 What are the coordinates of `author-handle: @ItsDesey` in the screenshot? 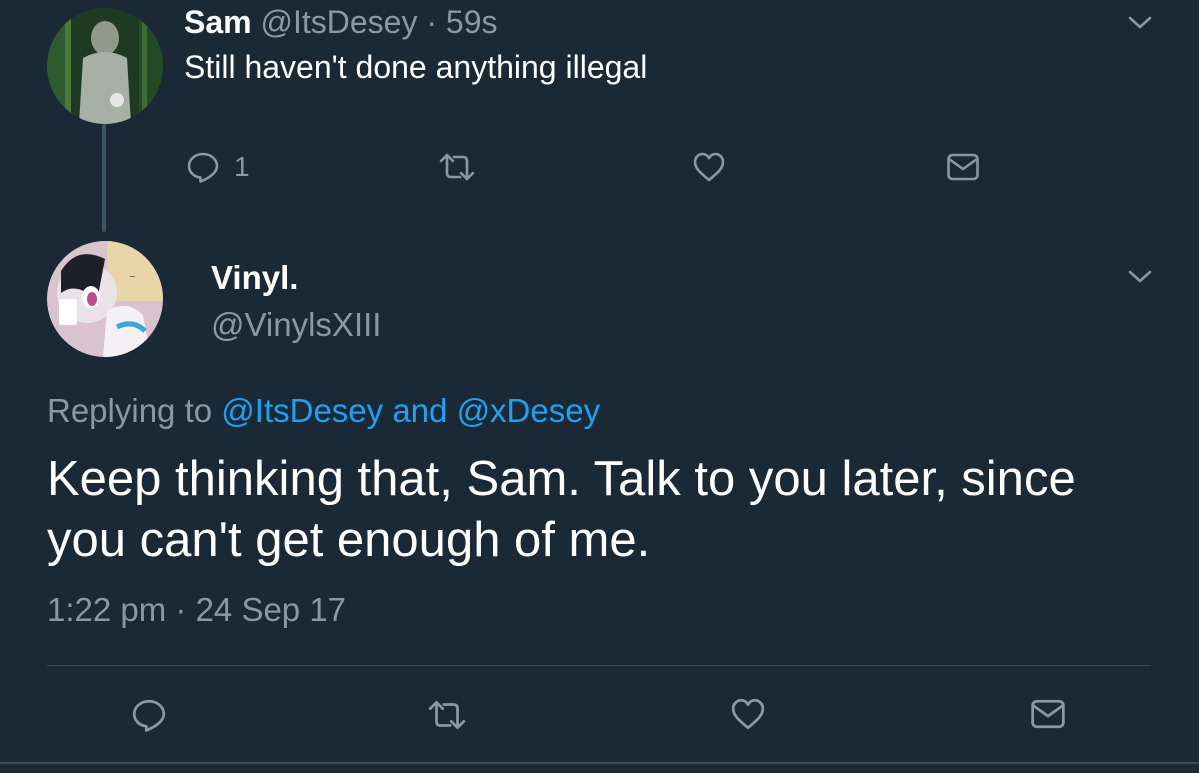 It's located at (338, 22).